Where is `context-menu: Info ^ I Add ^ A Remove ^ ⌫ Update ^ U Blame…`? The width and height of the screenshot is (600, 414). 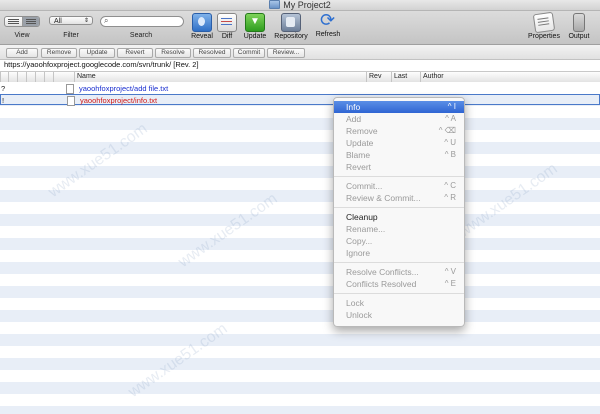 context-menu: Info ^ I Add ^ A Remove ^ ⌫ Update ^ U Blame… is located at coordinates (399, 212).